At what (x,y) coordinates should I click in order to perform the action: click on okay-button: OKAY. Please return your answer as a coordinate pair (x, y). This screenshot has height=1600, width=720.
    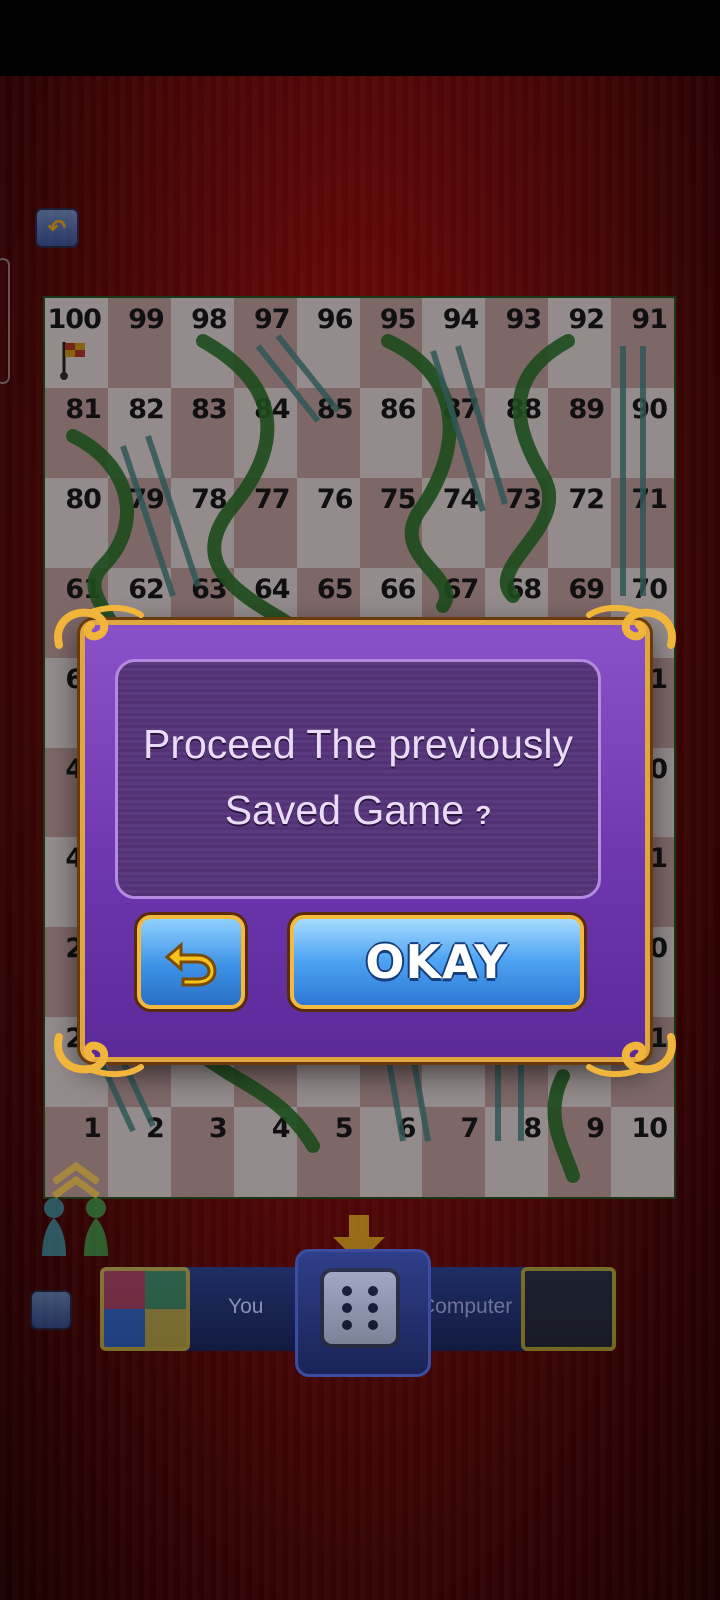
    Looking at the image, I should click on (437, 962).